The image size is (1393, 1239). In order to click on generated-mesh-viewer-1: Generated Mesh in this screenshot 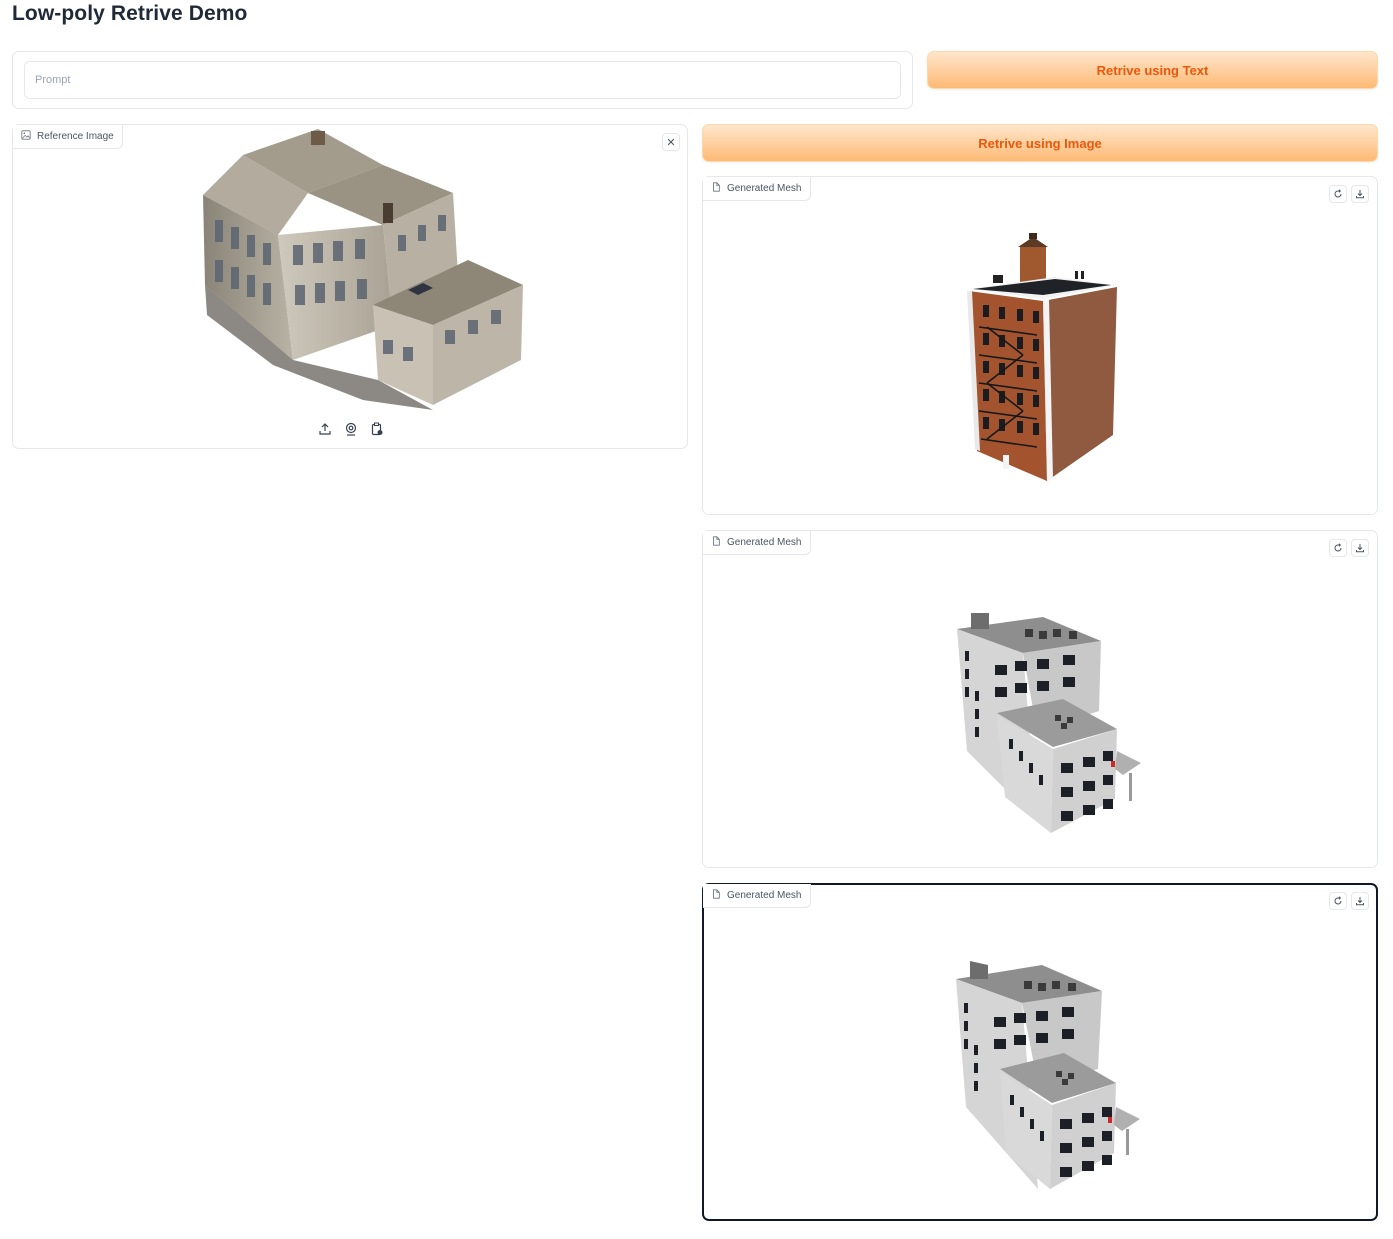, I will do `click(1040, 345)`.